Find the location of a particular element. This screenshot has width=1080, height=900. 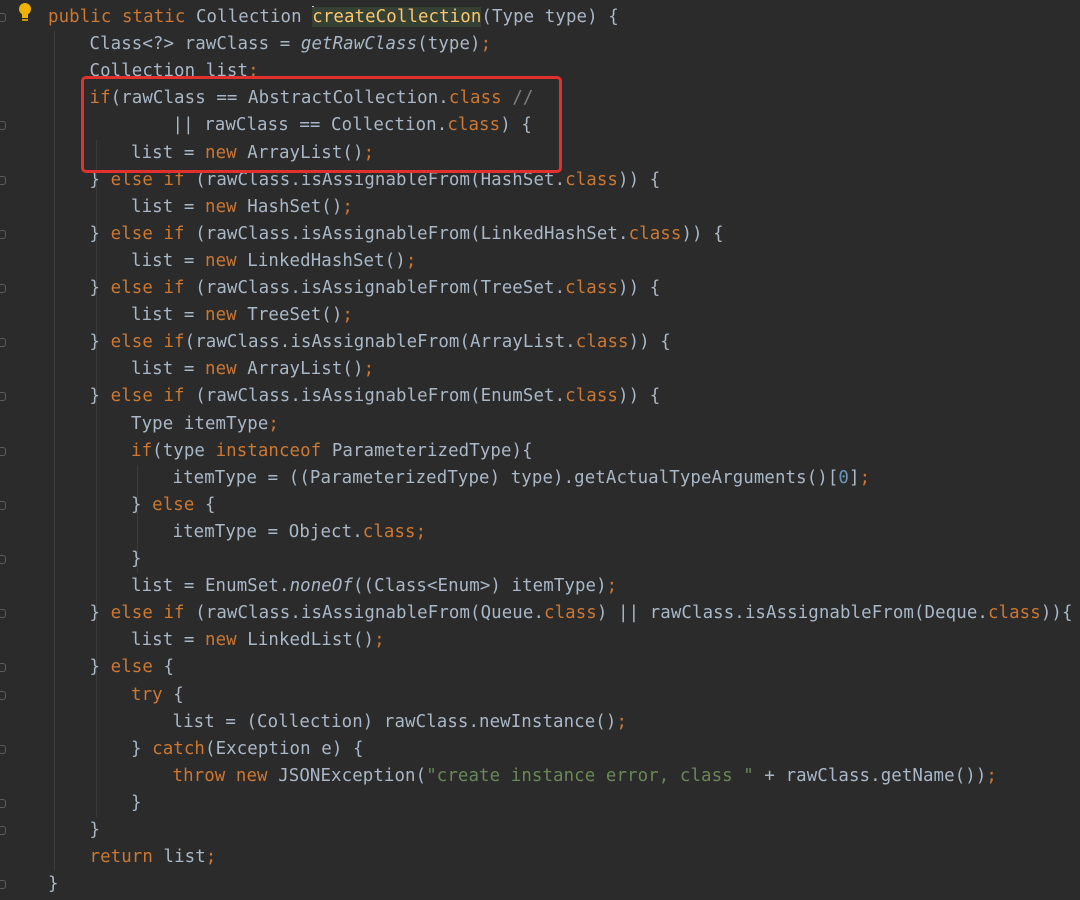

code-token: Class<?> rawClass = is located at coordinates (195, 44).